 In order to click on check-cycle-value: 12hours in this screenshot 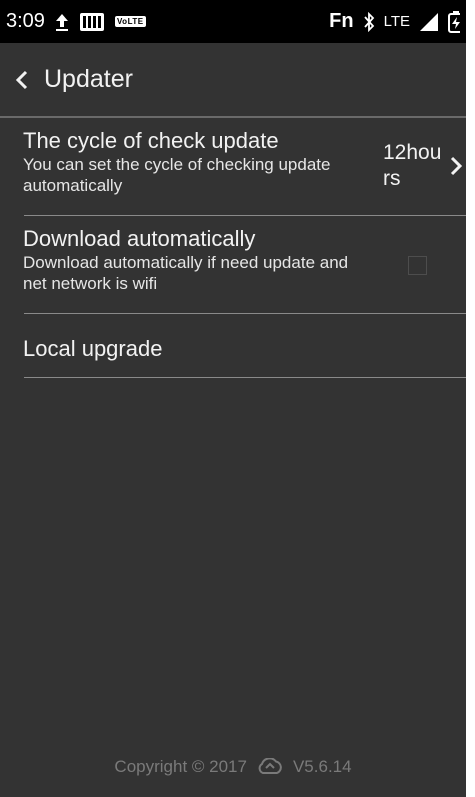, I will do `click(412, 165)`.